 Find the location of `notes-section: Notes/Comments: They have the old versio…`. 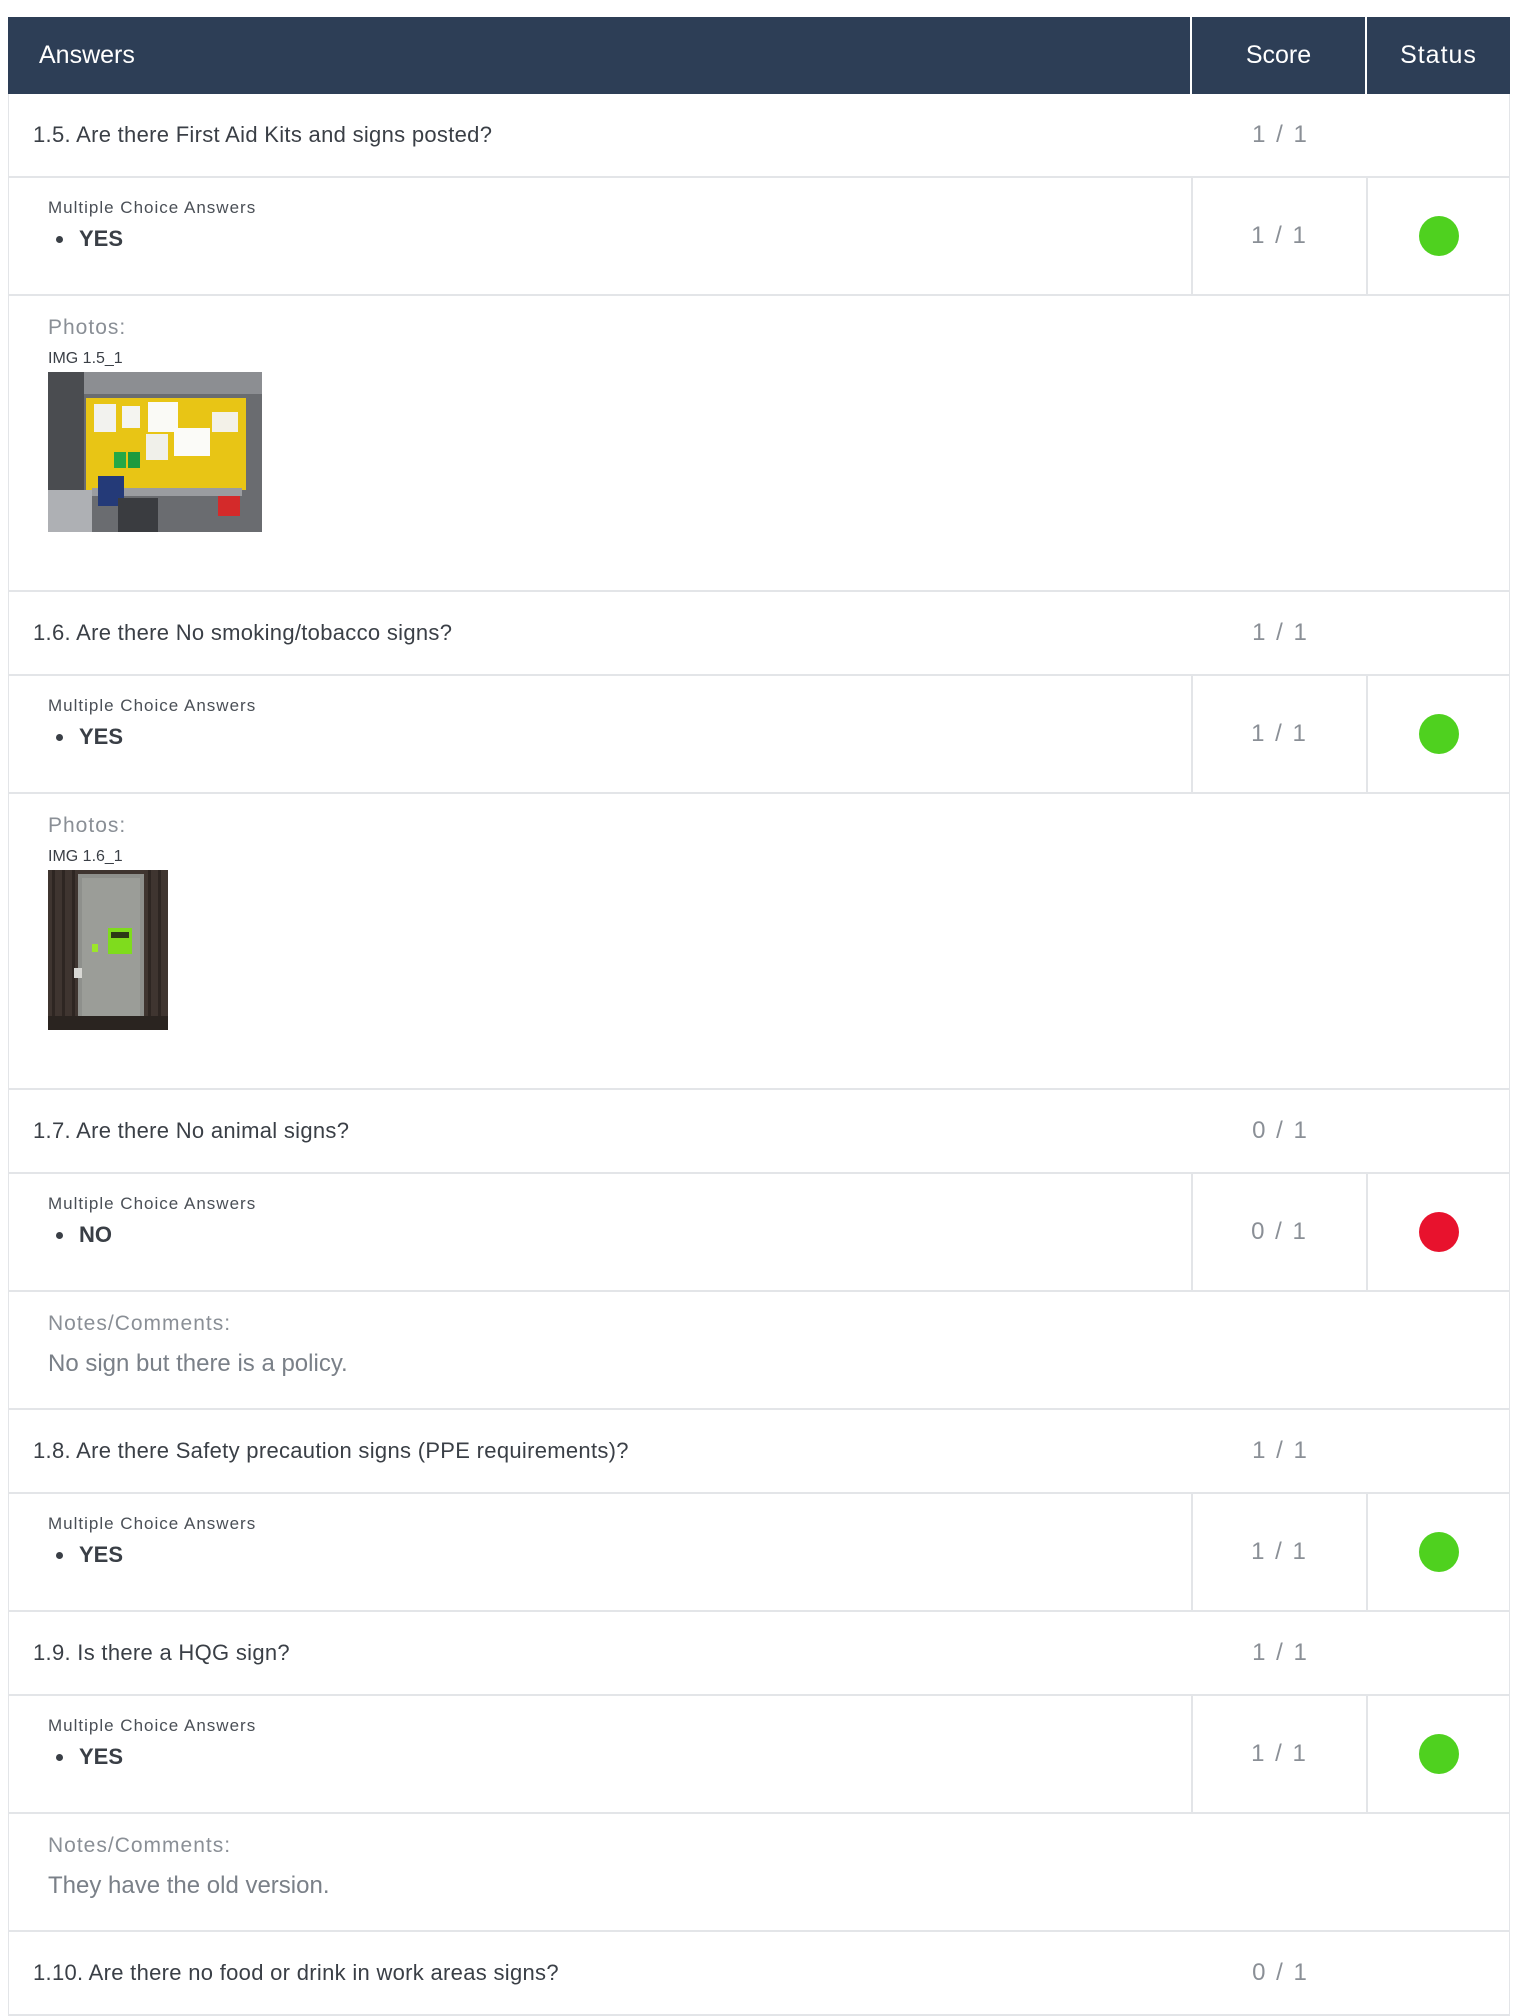

notes-section: Notes/Comments: They have the old versio… is located at coordinates (759, 1873).